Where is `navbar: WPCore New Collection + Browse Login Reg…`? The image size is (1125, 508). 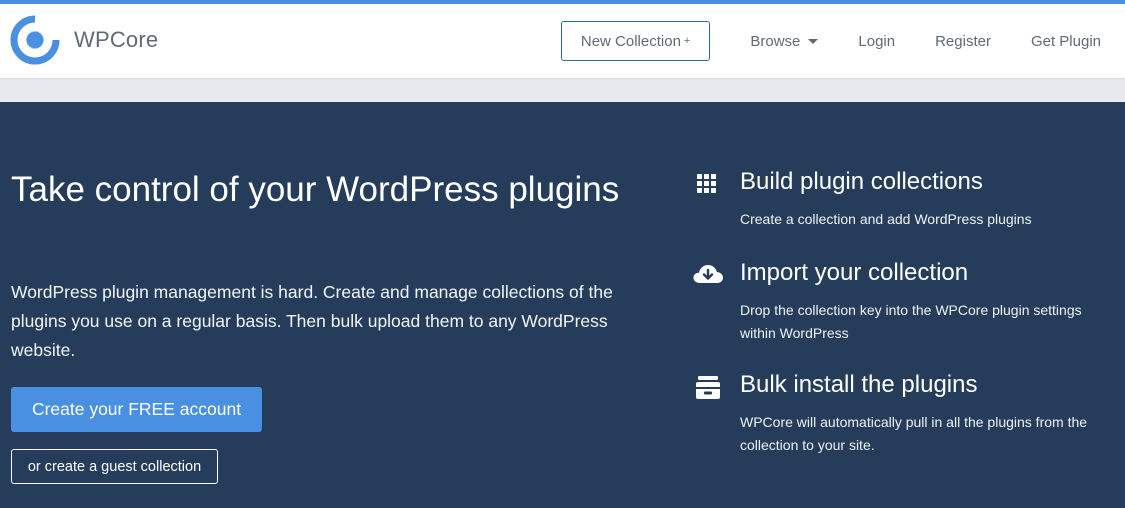 navbar: WPCore New Collection + Browse Login Reg… is located at coordinates (562, 41).